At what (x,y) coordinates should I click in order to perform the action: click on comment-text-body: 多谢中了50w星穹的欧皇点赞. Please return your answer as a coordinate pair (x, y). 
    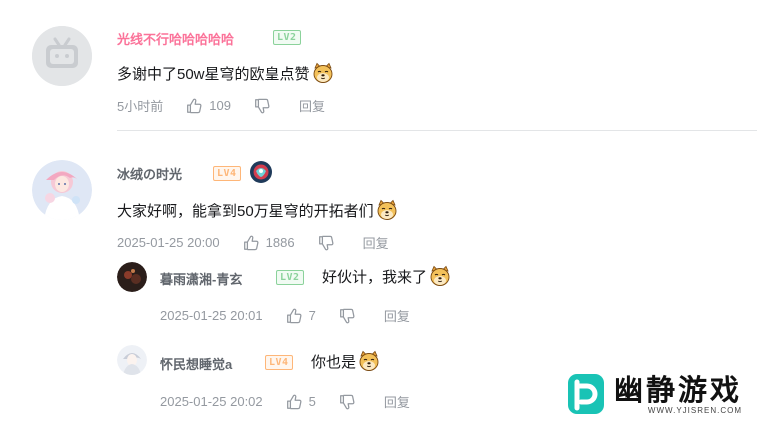
    Looking at the image, I should click on (213, 74).